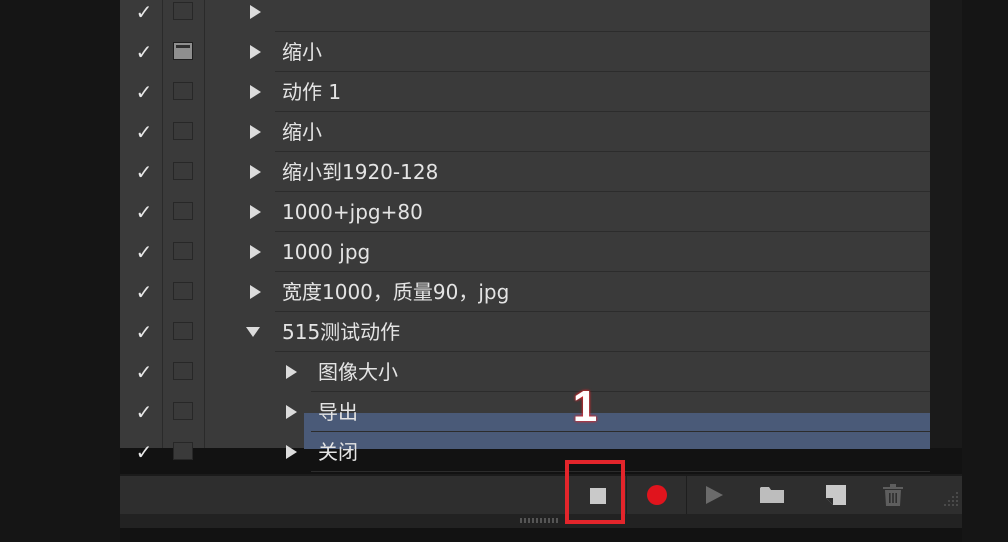 This screenshot has width=1008, height=542. I want to click on trash-icon, so click(893, 495).